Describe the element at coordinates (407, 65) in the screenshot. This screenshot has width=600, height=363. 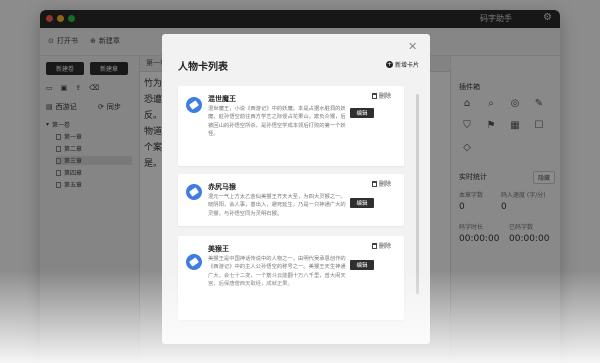
I see `add-card-label: 新增卡片` at that location.